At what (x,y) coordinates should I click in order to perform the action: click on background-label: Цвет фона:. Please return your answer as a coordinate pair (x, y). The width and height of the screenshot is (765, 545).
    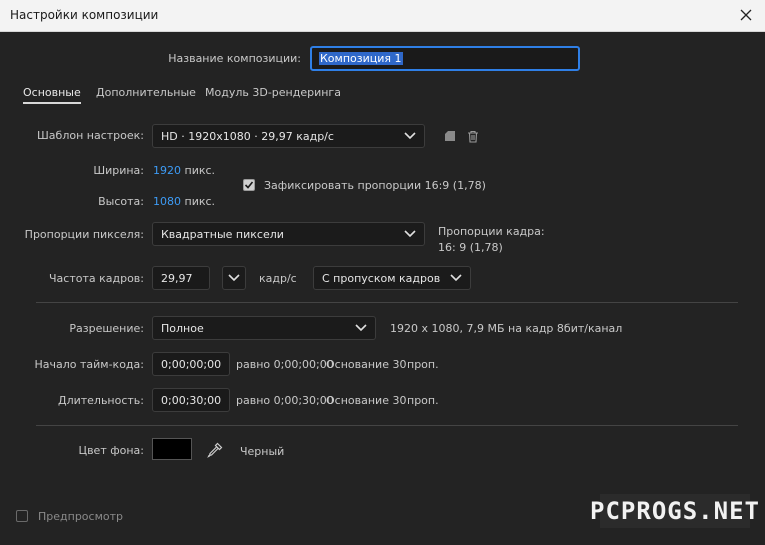
    Looking at the image, I should click on (111, 450).